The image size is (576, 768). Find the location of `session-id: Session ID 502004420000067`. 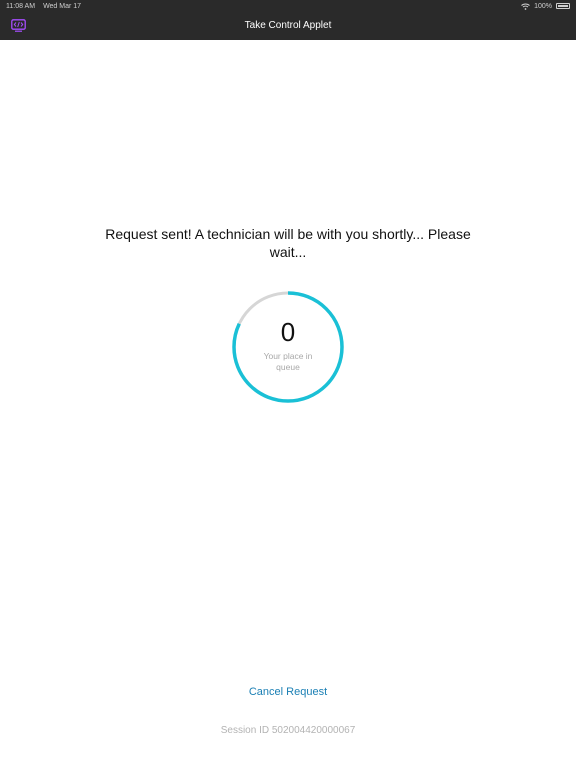

session-id: Session ID 502004420000067 is located at coordinates (288, 730).